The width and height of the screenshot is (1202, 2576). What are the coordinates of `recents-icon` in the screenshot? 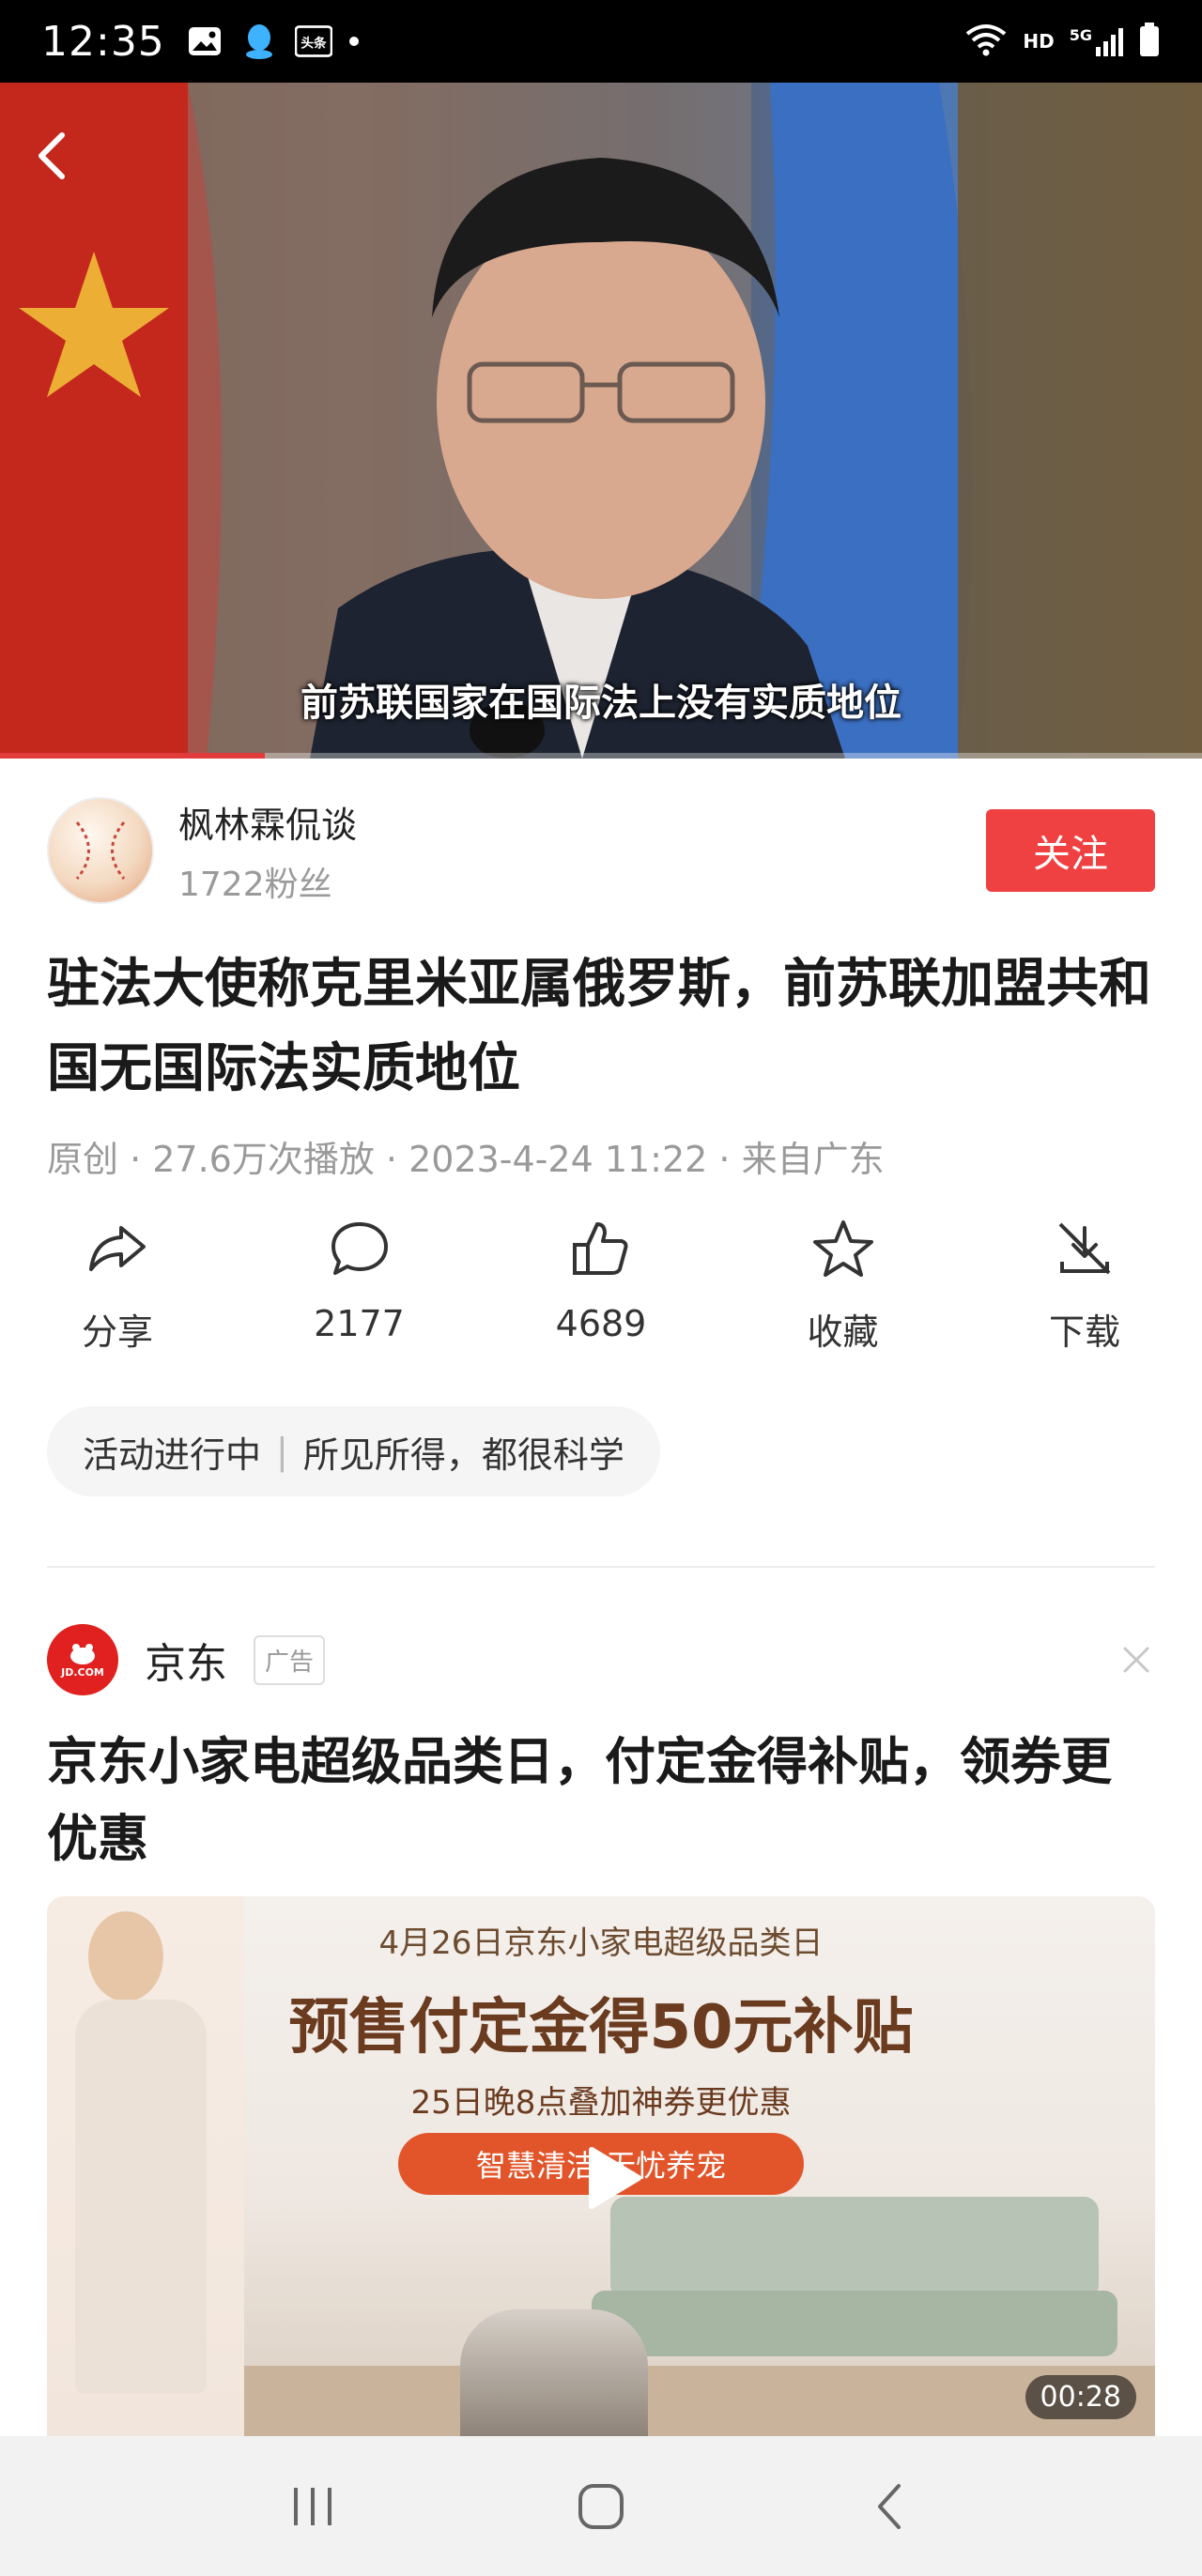 It's located at (313, 2506).